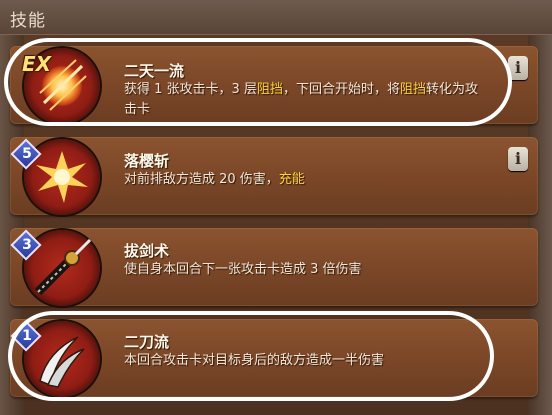 Image resolution: width=552 pixels, height=415 pixels. Describe the element at coordinates (27, 245) in the screenshot. I see `cost-badge-value: 3` at that location.